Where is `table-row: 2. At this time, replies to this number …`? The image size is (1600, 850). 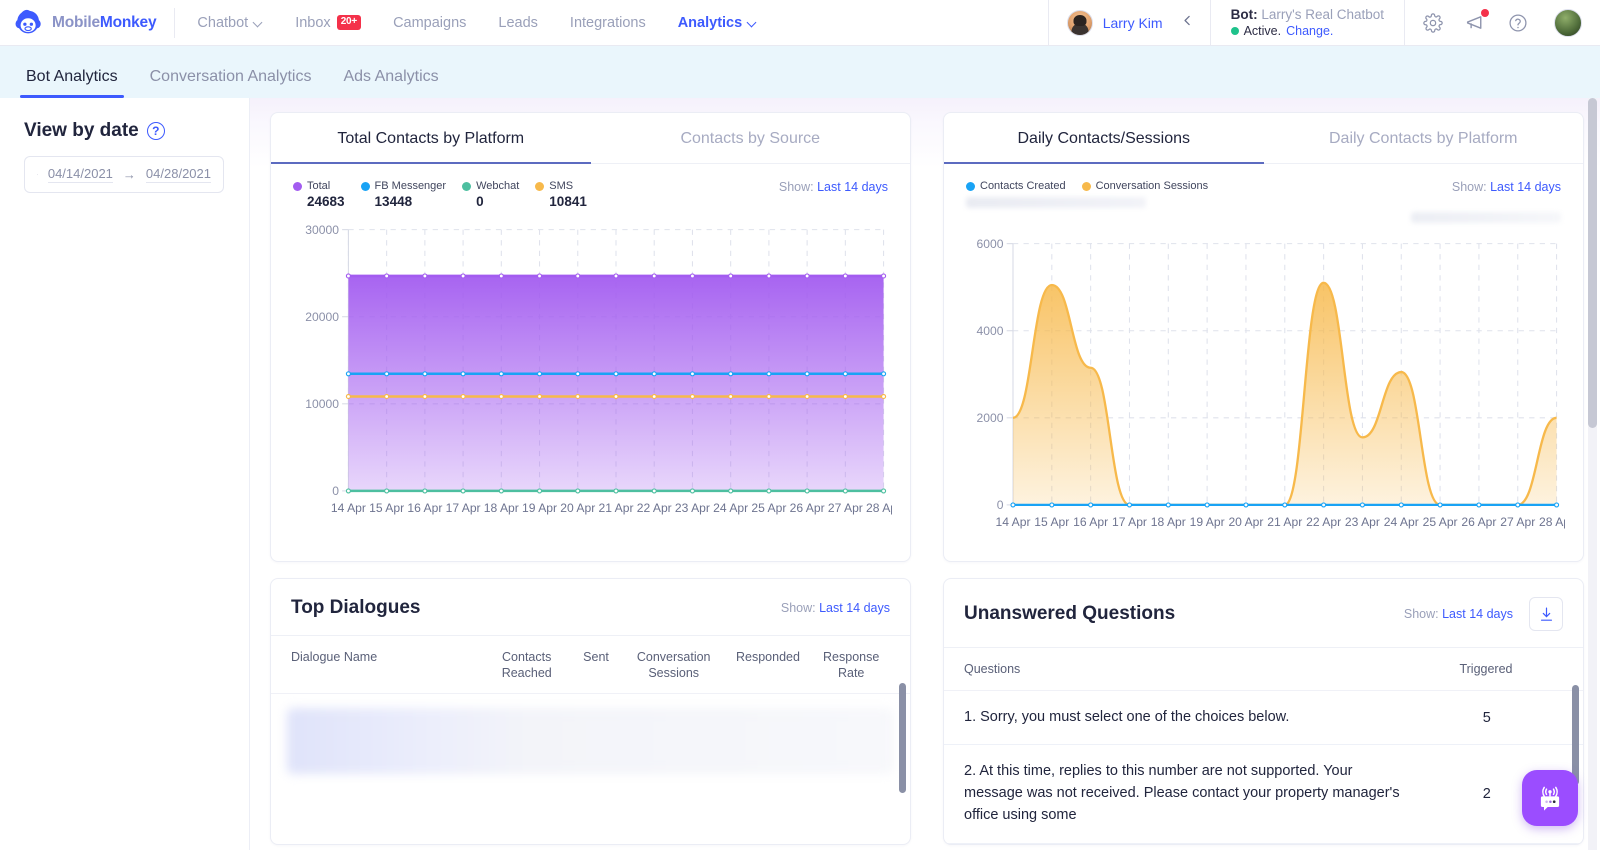 table-row: 2. At this time, replies to this number … is located at coordinates (1263, 794).